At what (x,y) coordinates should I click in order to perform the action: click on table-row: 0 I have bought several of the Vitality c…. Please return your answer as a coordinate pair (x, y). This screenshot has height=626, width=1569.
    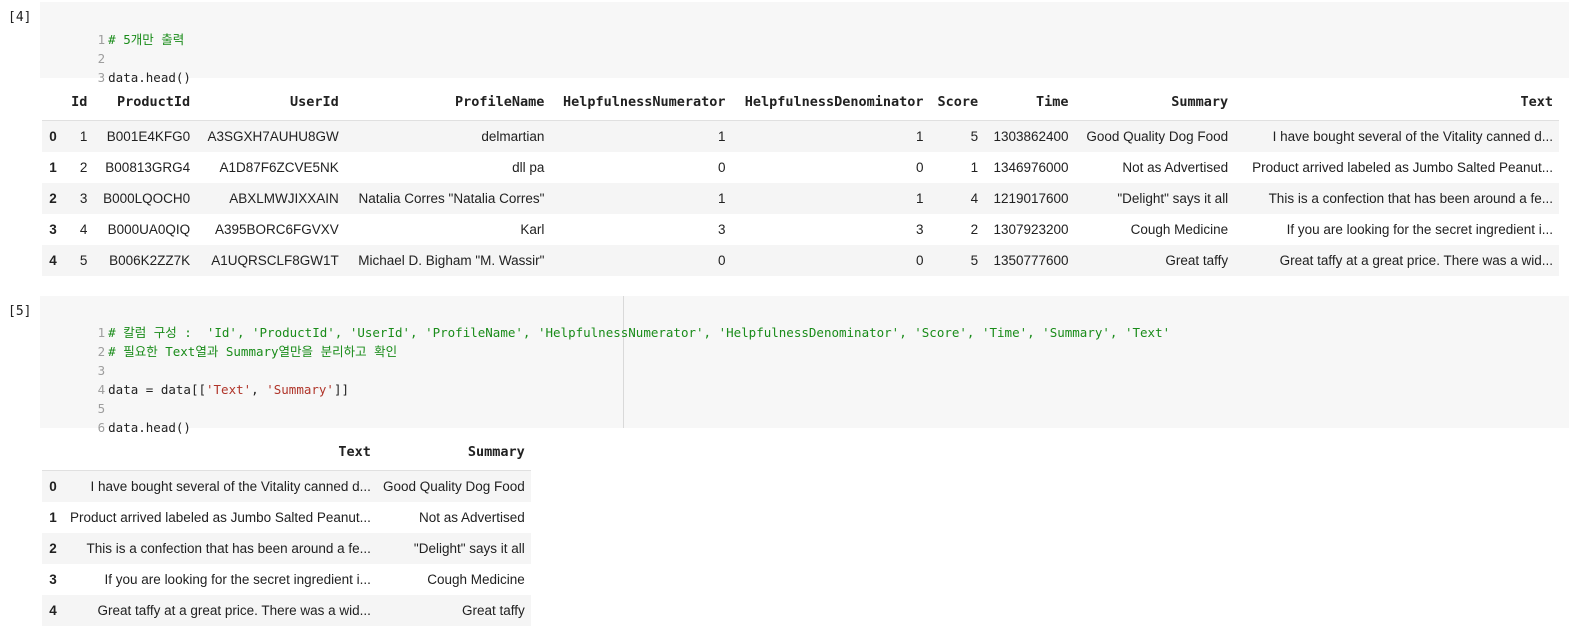
    Looking at the image, I should click on (286, 486).